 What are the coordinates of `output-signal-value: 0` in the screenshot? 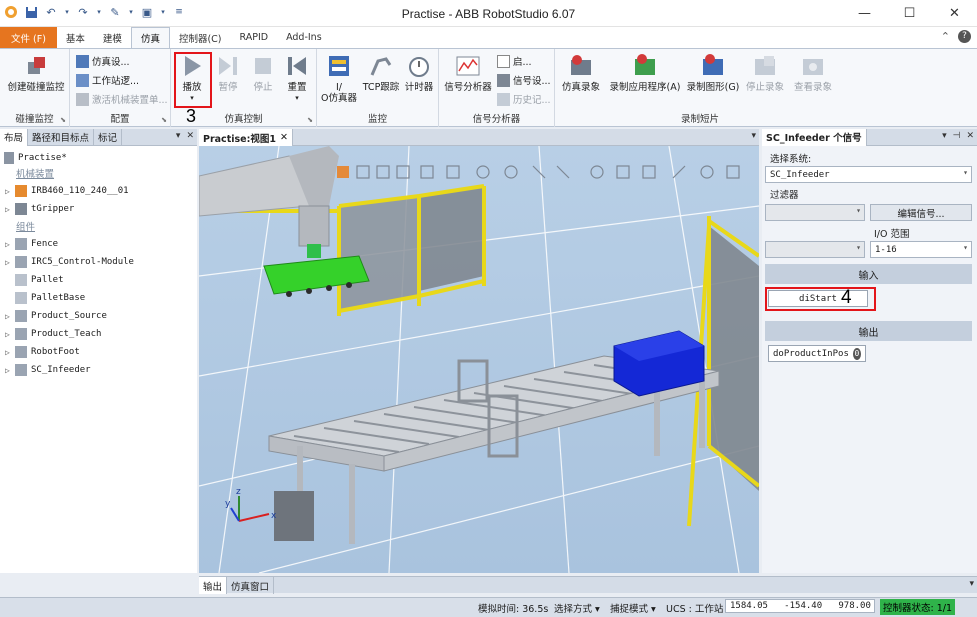 It's located at (856, 353).